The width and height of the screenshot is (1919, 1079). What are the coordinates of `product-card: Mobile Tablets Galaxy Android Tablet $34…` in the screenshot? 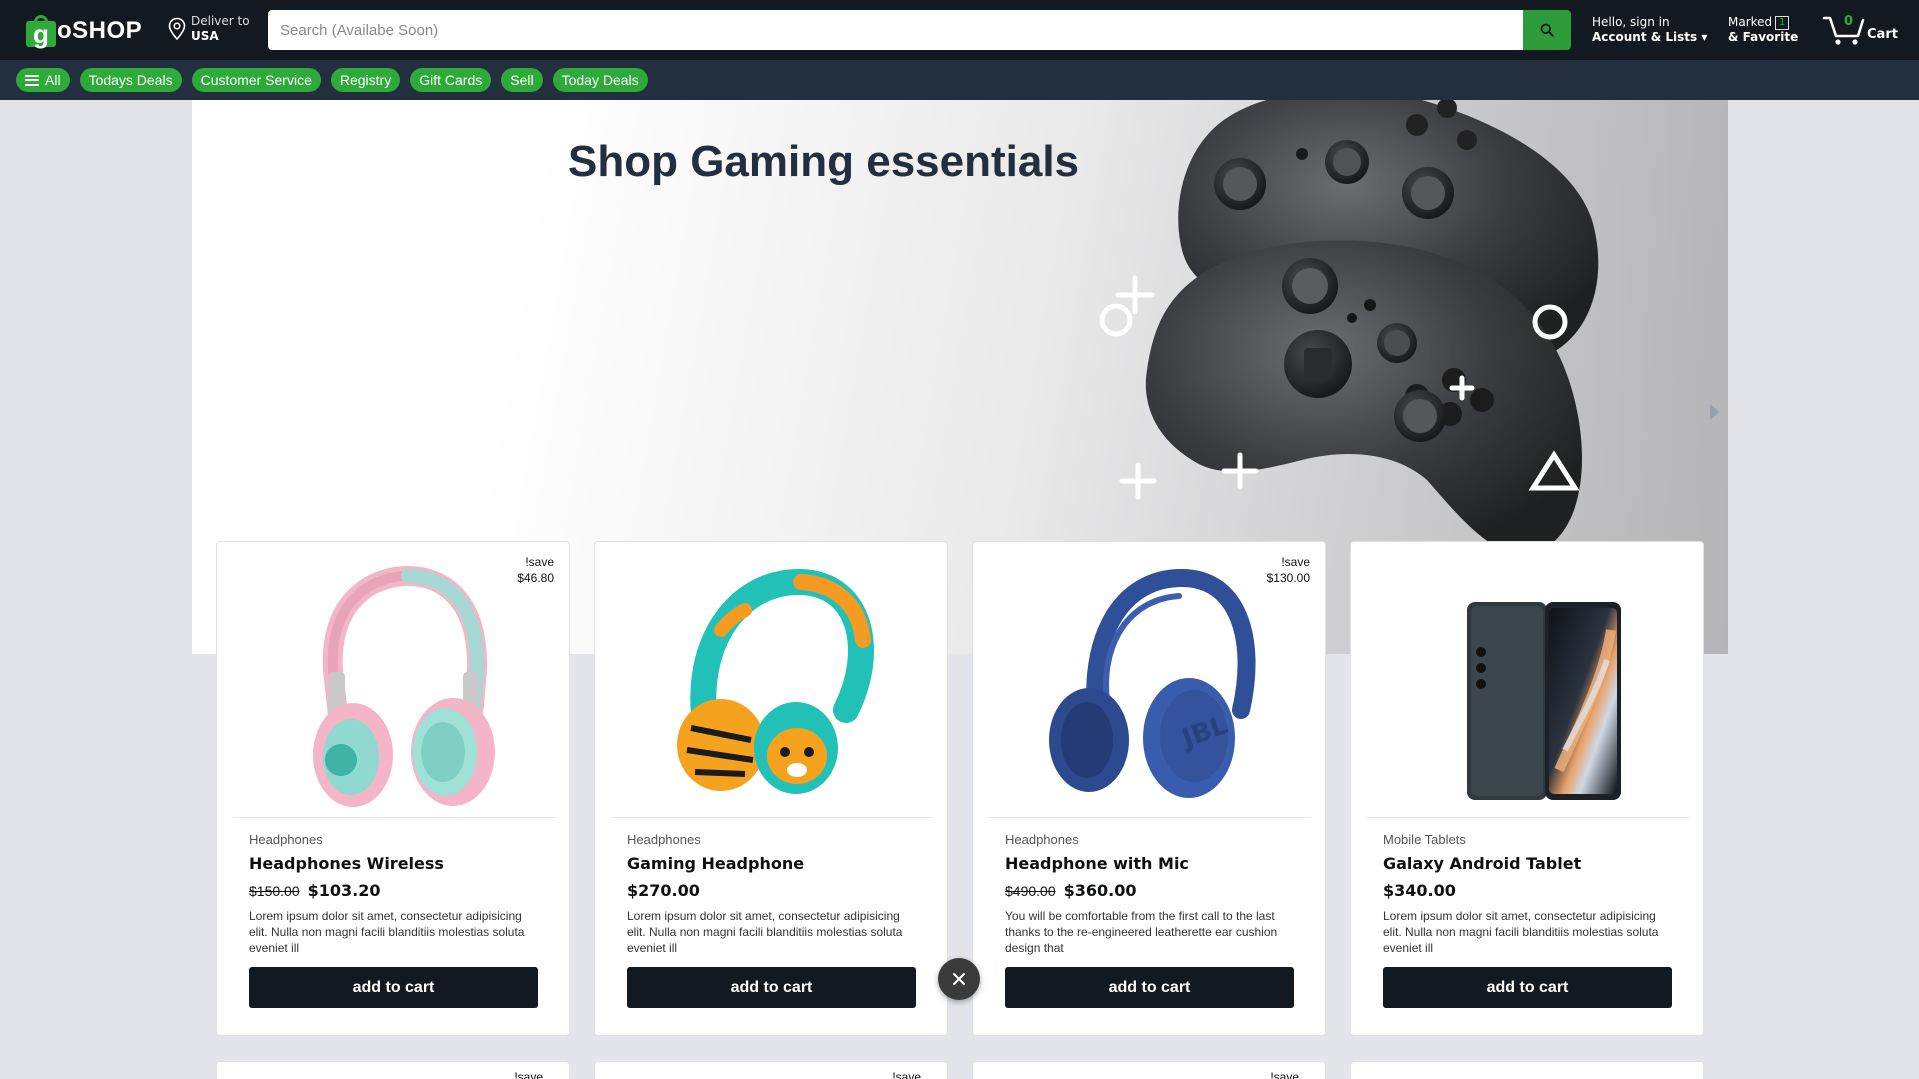 It's located at (1527, 788).